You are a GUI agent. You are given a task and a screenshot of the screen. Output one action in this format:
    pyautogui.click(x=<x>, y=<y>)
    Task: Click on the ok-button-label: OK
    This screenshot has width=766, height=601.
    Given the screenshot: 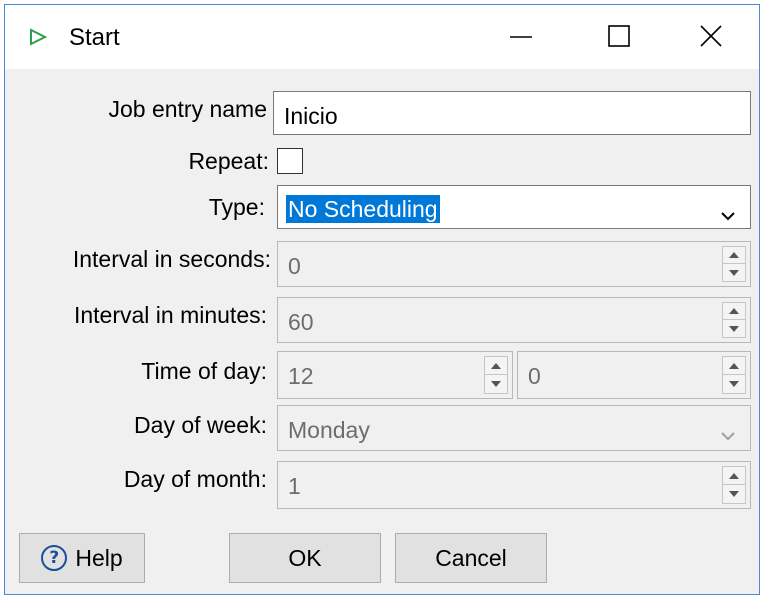 What is the action you would take?
    pyautogui.click(x=305, y=557)
    